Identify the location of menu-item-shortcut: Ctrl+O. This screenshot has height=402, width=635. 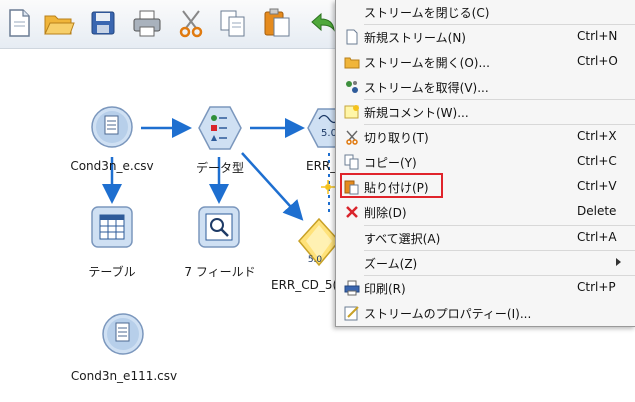
(597, 61).